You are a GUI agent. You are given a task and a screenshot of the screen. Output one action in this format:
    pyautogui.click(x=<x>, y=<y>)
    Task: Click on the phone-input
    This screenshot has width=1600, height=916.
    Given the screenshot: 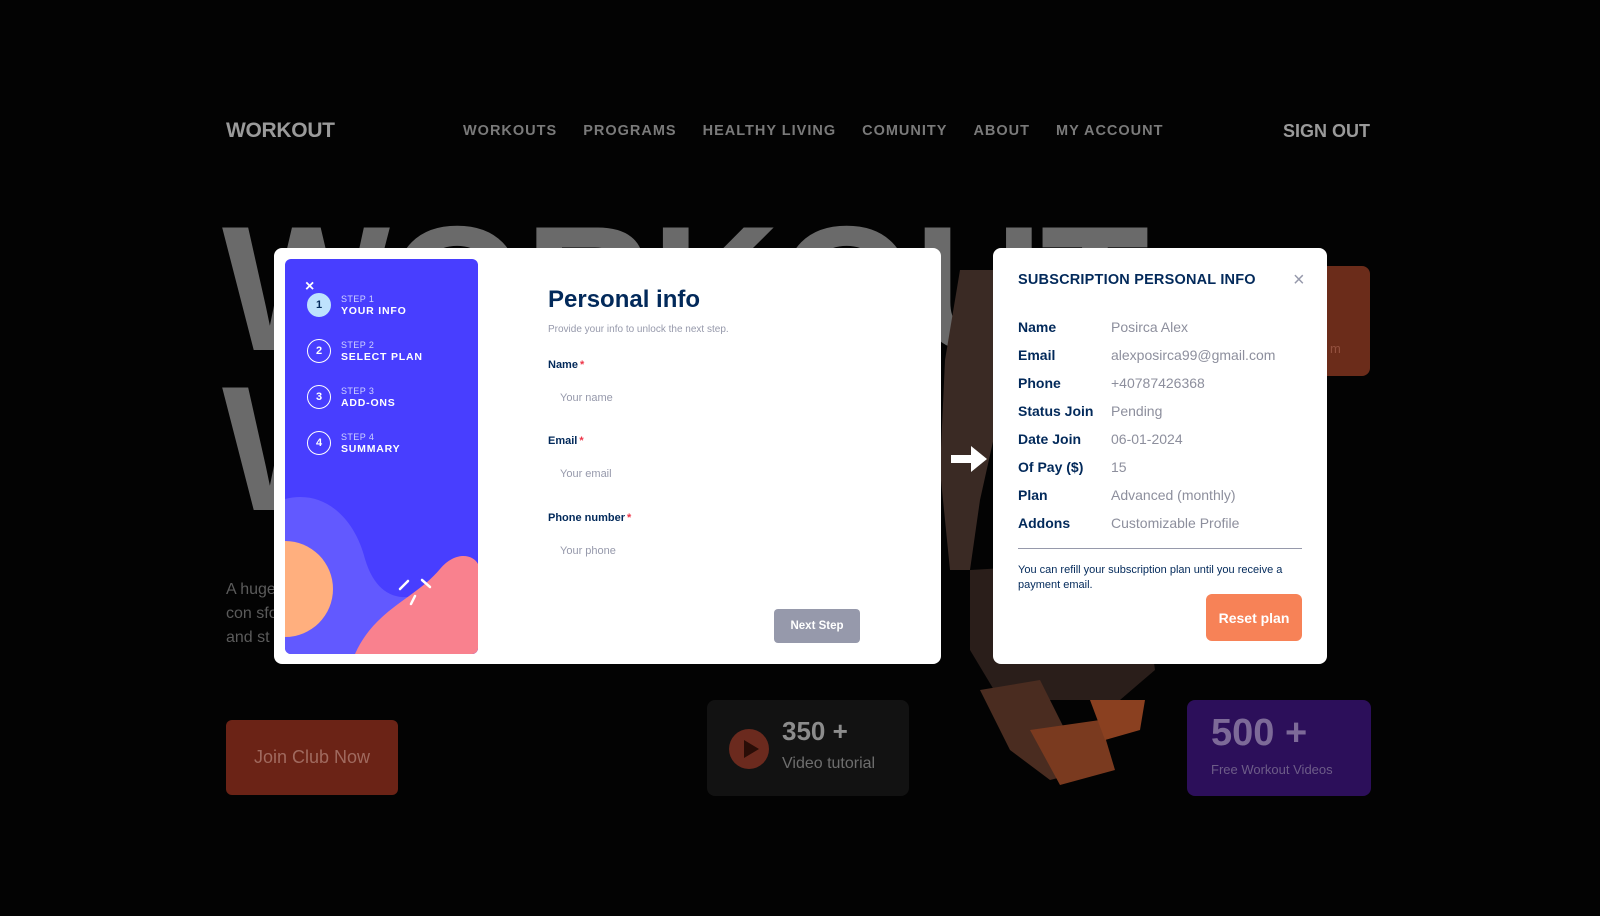 What is the action you would take?
    pyautogui.click(x=719, y=551)
    